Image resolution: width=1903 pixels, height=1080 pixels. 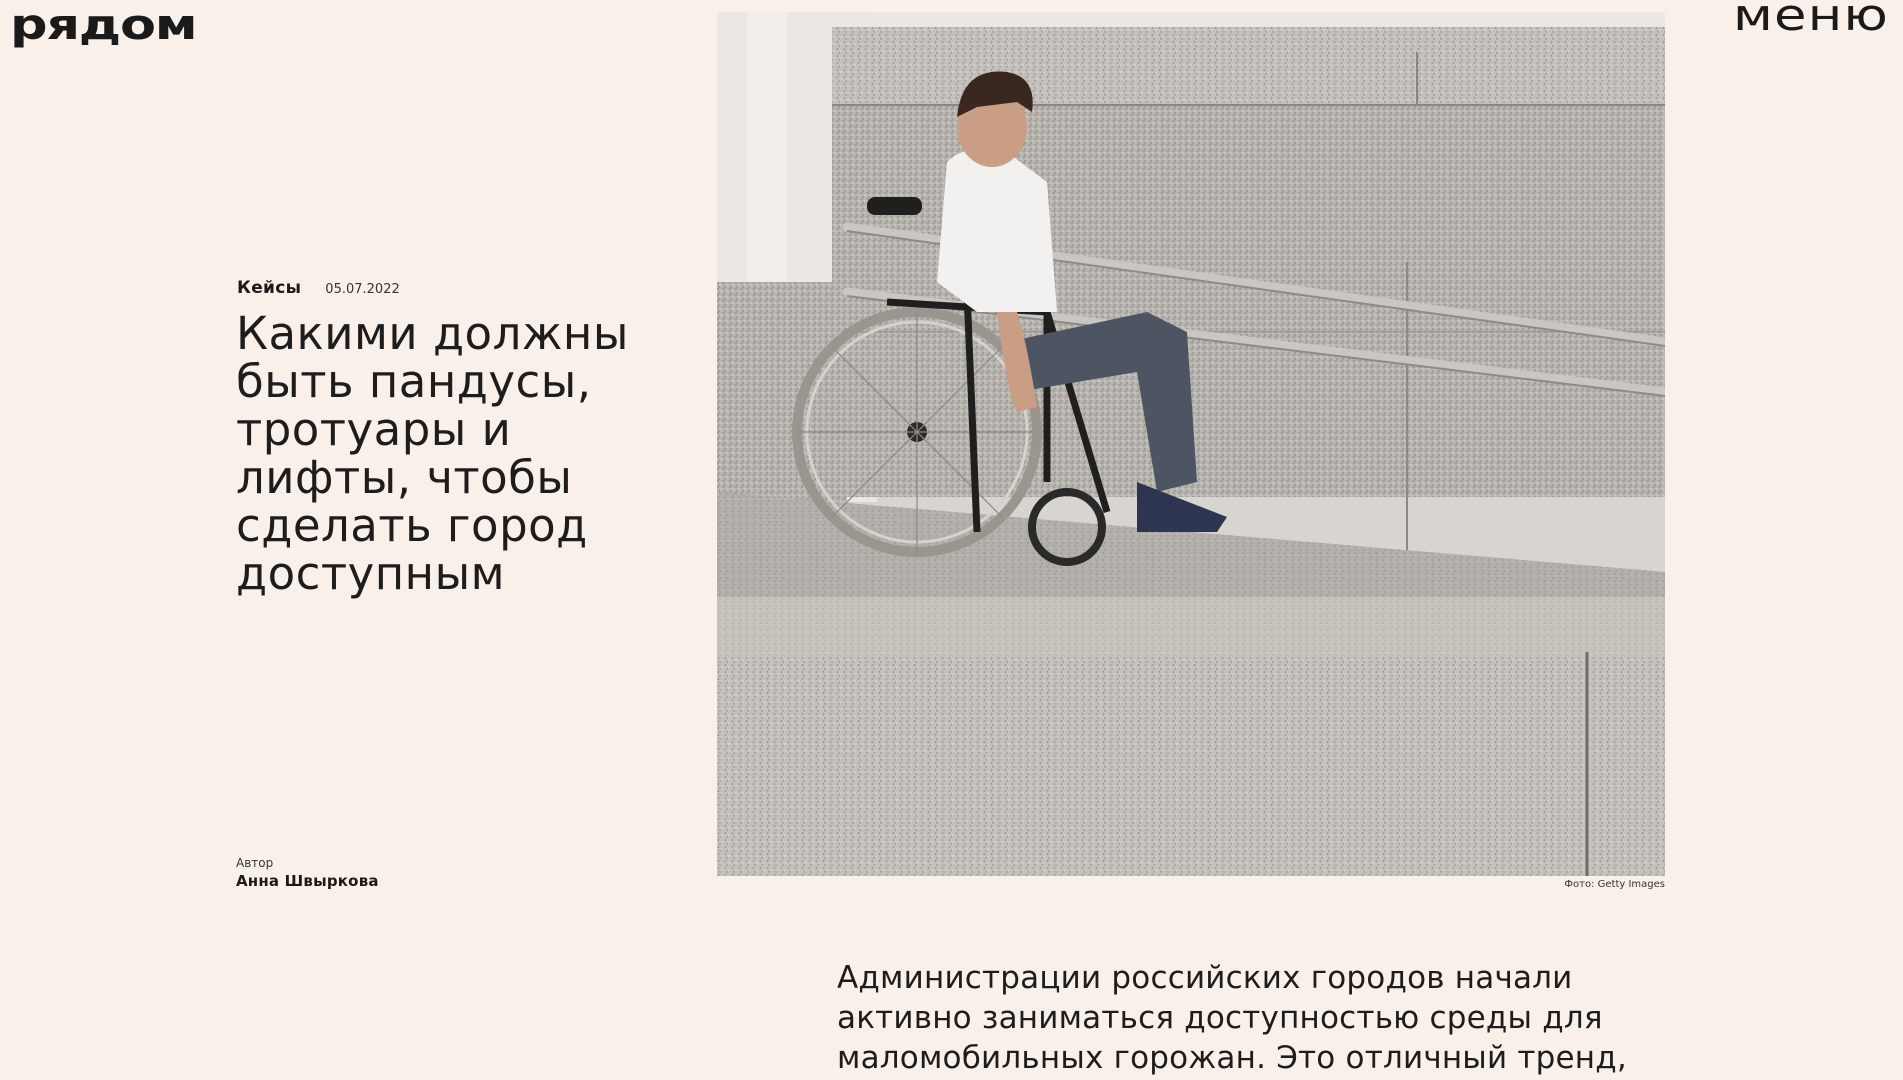 I want to click on photo-caption: Фото: Getty Images, so click(x=1614, y=884).